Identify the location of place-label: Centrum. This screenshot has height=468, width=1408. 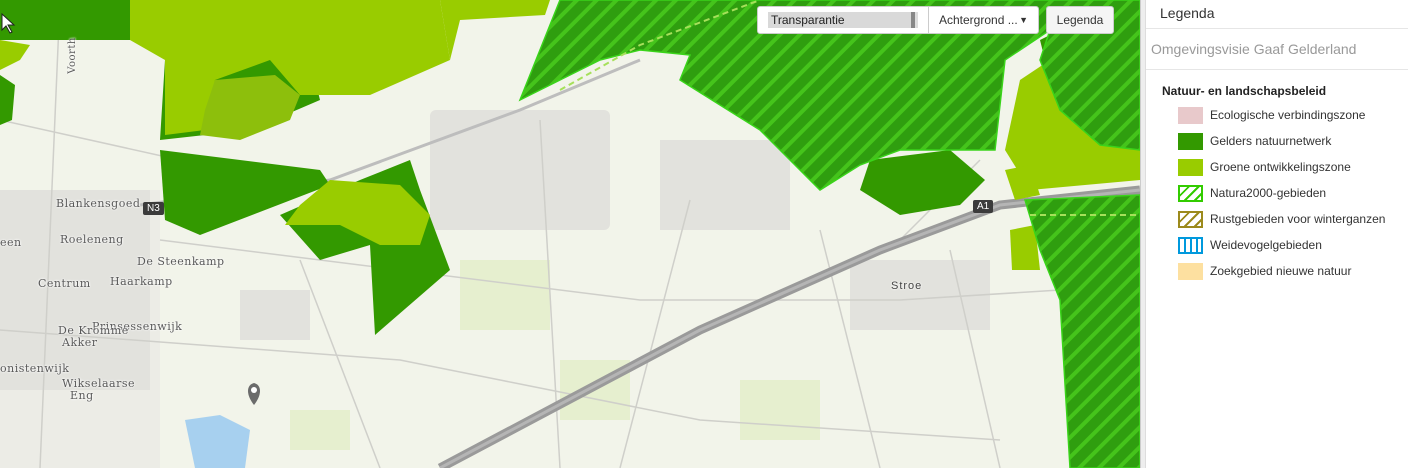
(64, 283).